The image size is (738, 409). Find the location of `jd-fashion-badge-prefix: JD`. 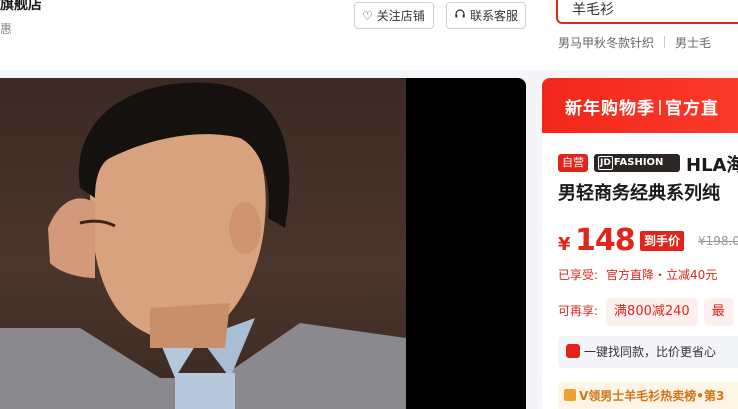

jd-fashion-badge-prefix: JD is located at coordinates (605, 163).